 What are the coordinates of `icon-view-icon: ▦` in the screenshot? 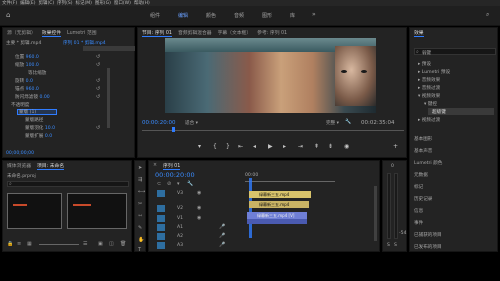 It's located at (29, 244).